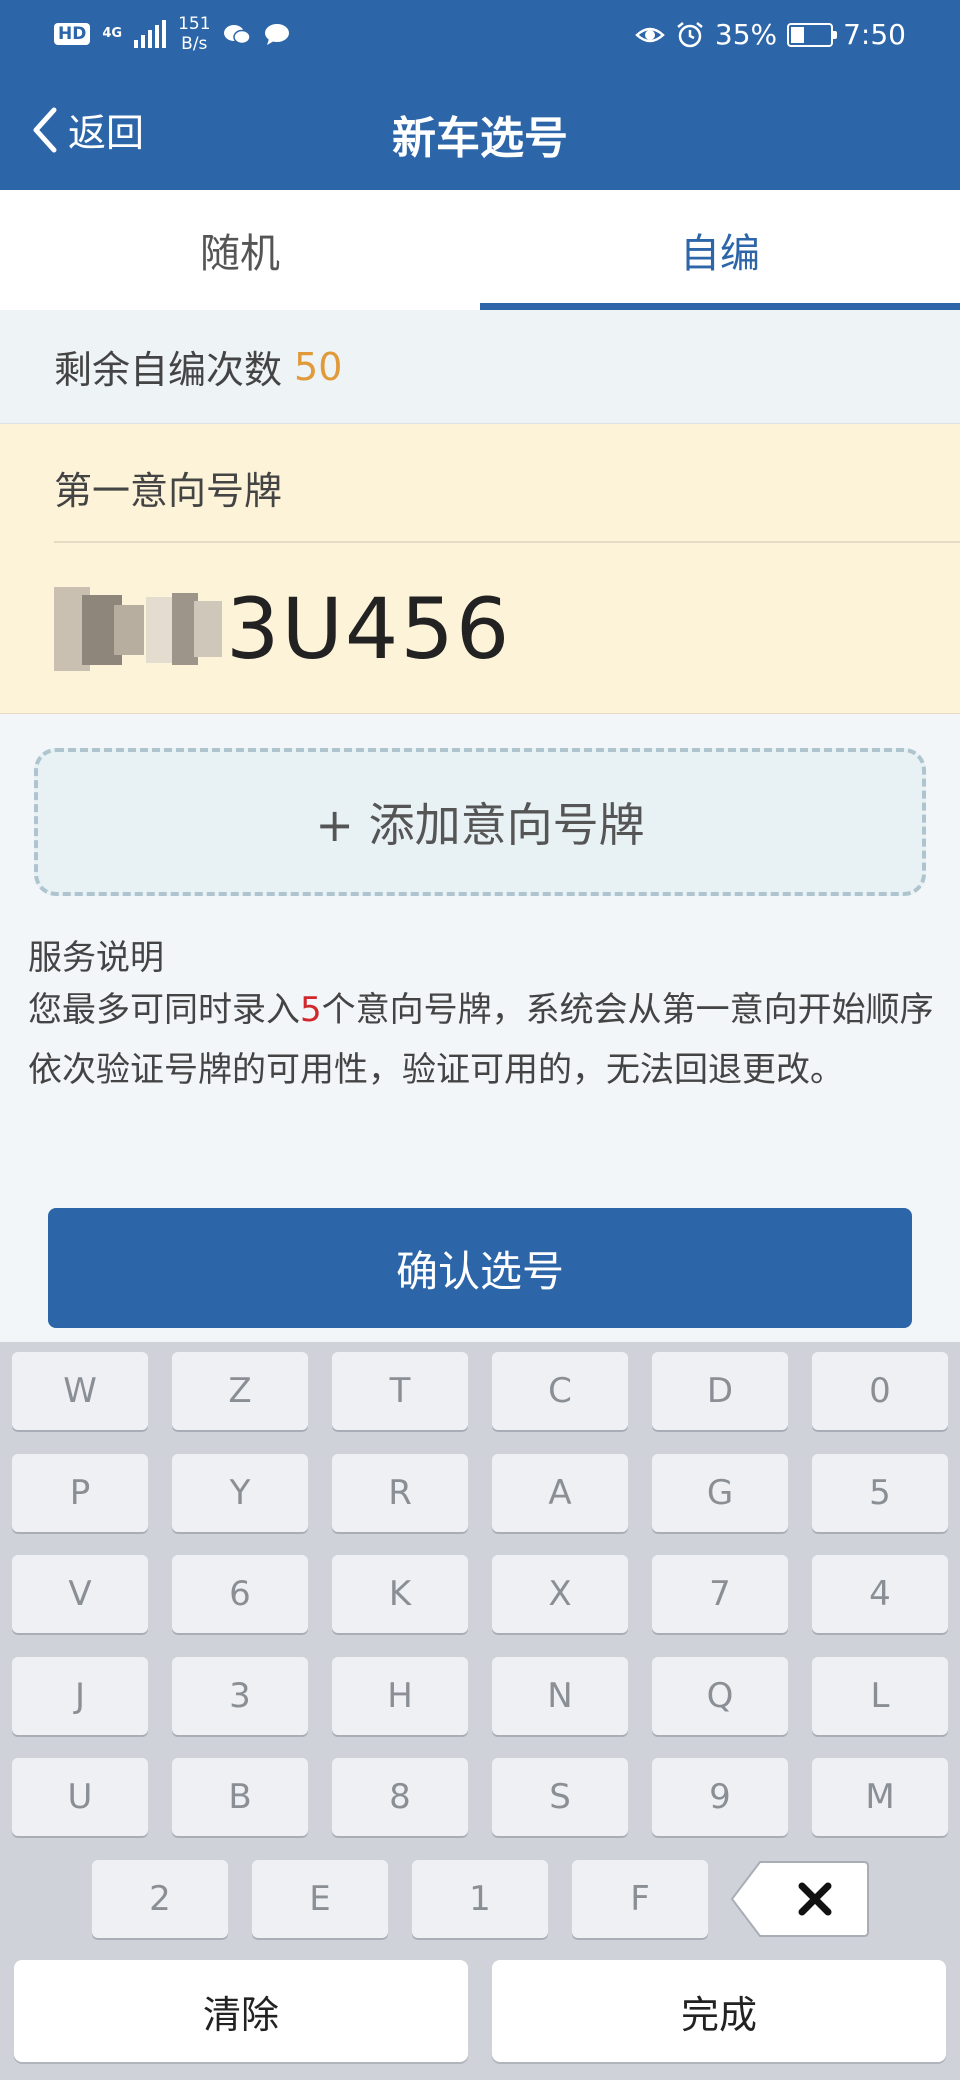 Image resolution: width=960 pixels, height=2080 pixels. I want to click on speed-unit: B/s, so click(194, 44).